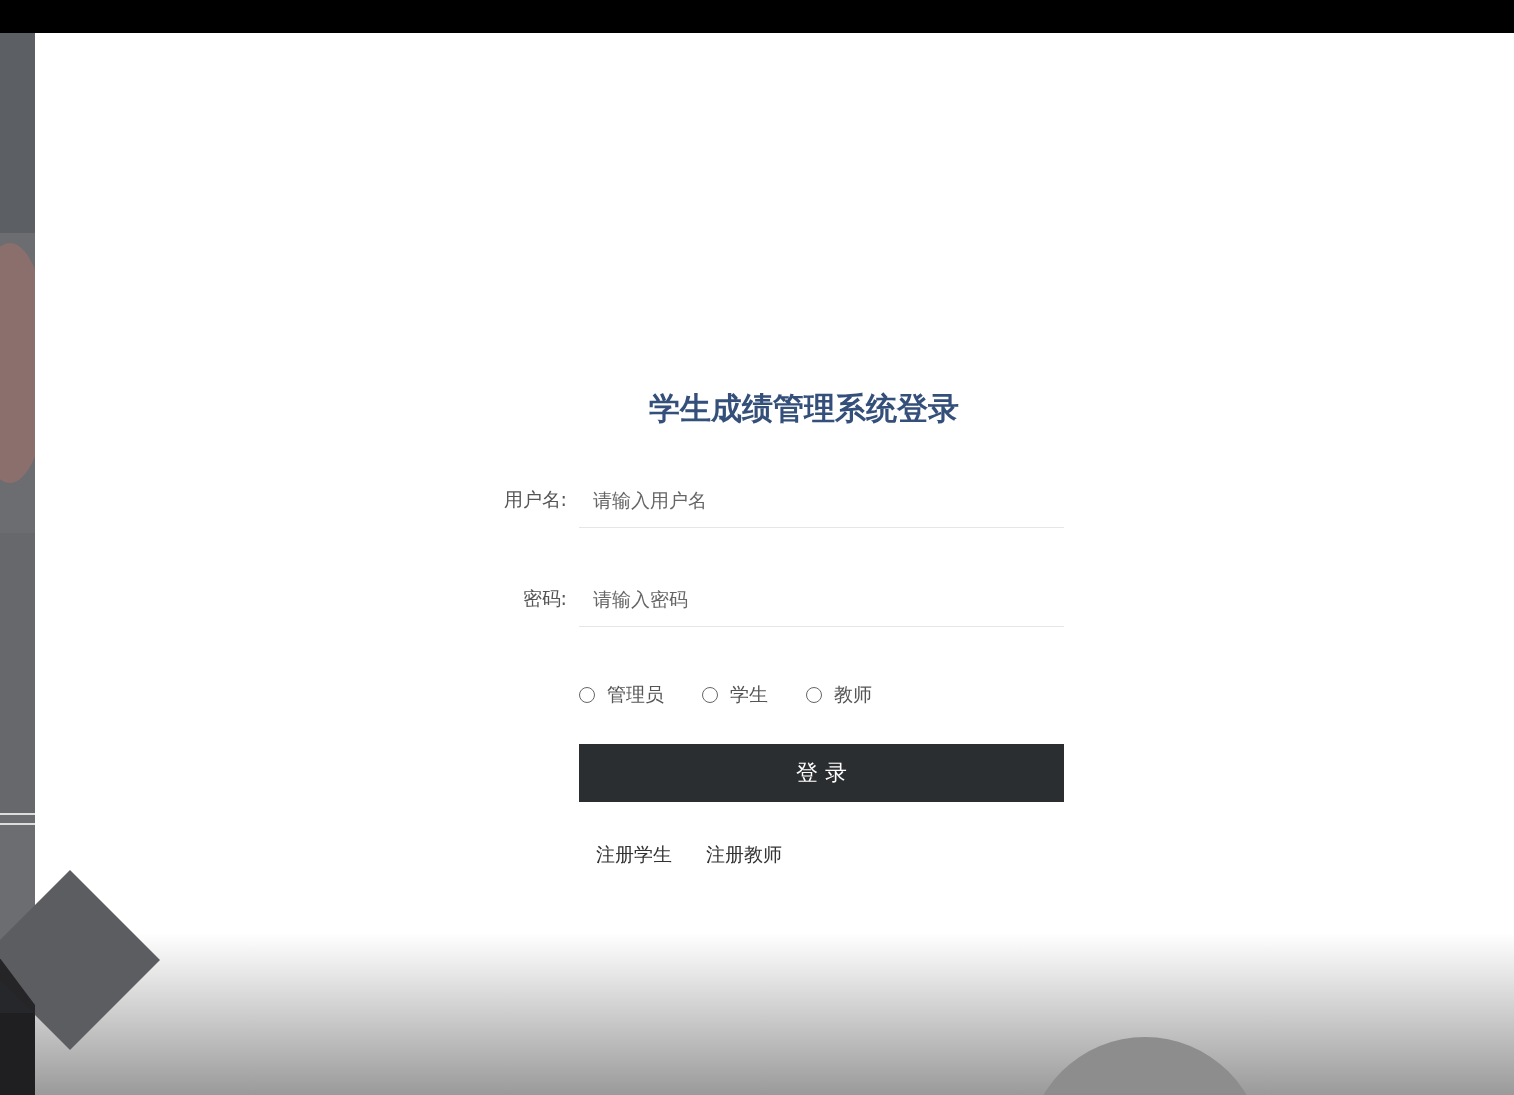 This screenshot has height=1095, width=1514. What do you see at coordinates (634, 855) in the screenshot?
I see `register-link: 注册学生` at bounding box center [634, 855].